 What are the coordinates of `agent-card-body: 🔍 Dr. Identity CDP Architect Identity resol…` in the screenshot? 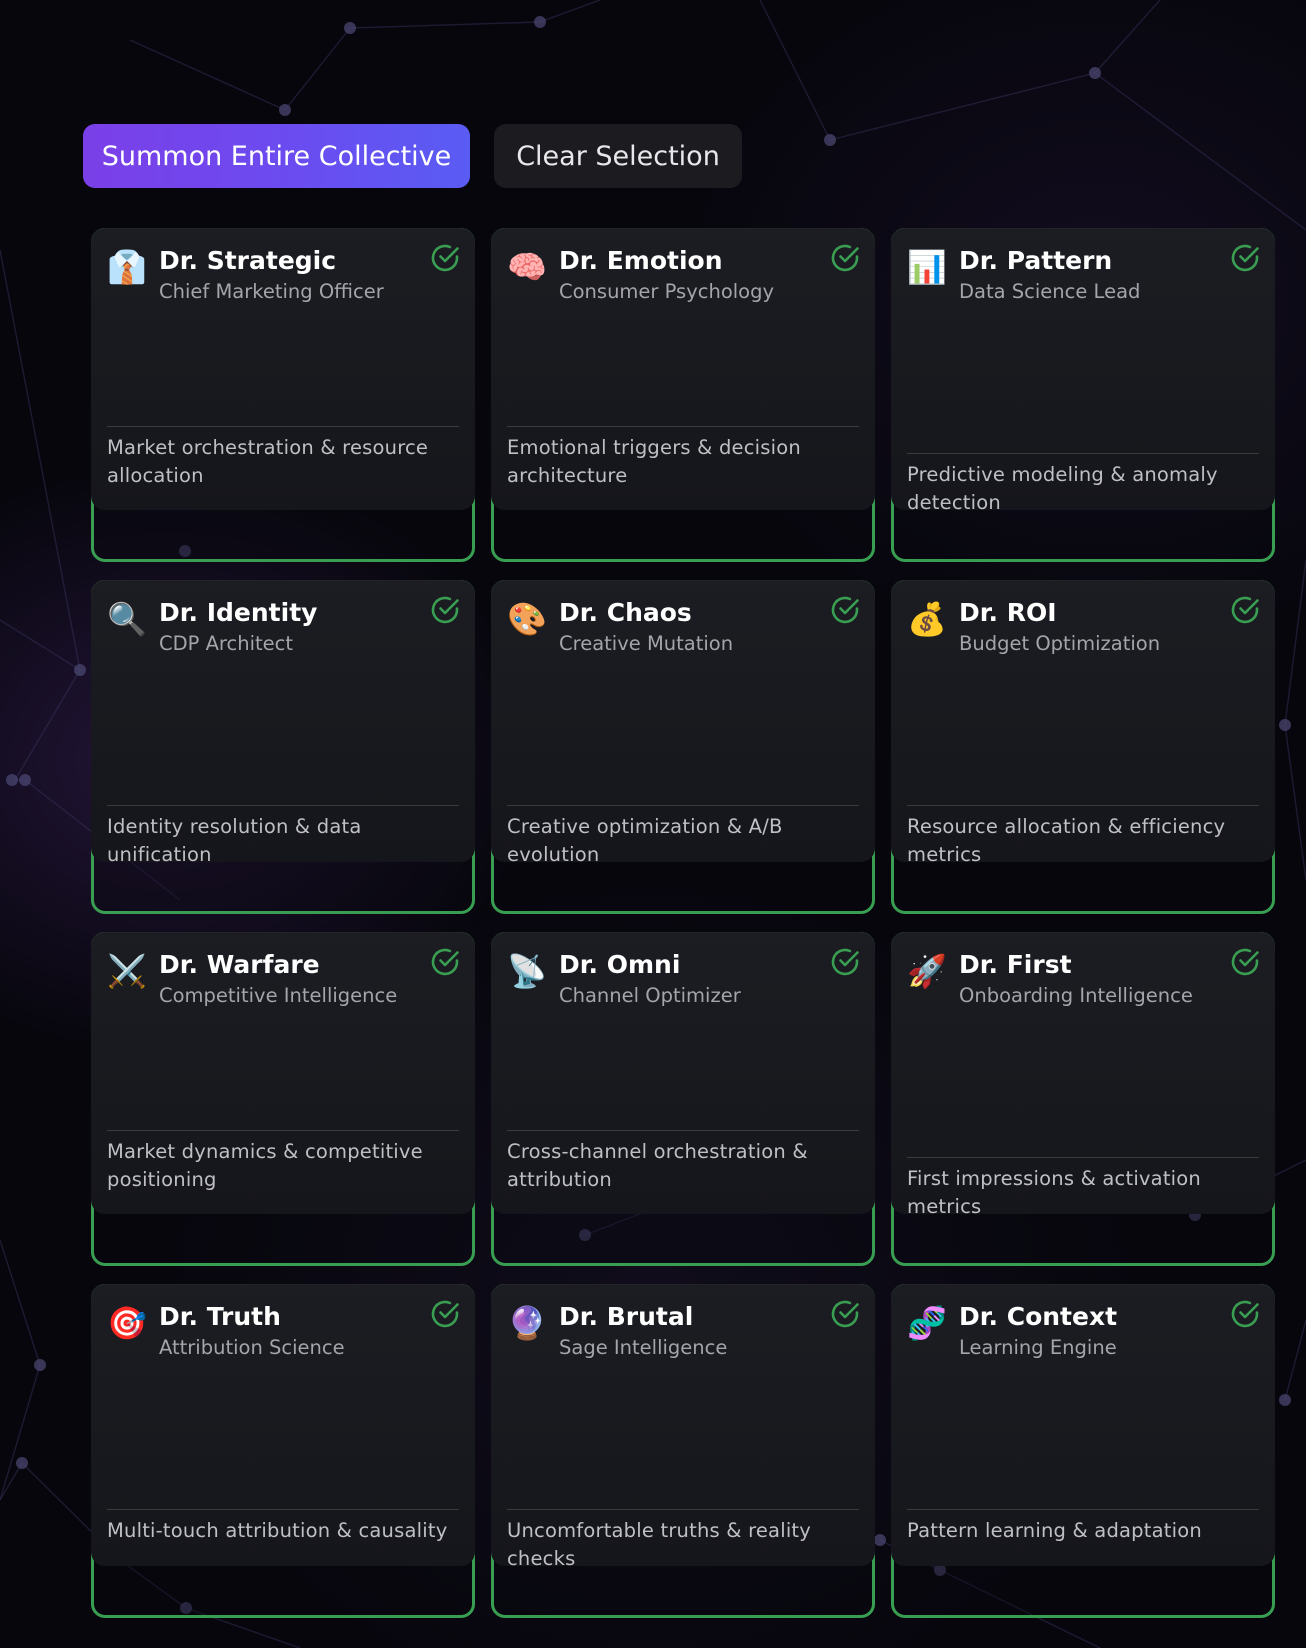 It's located at (283, 723).